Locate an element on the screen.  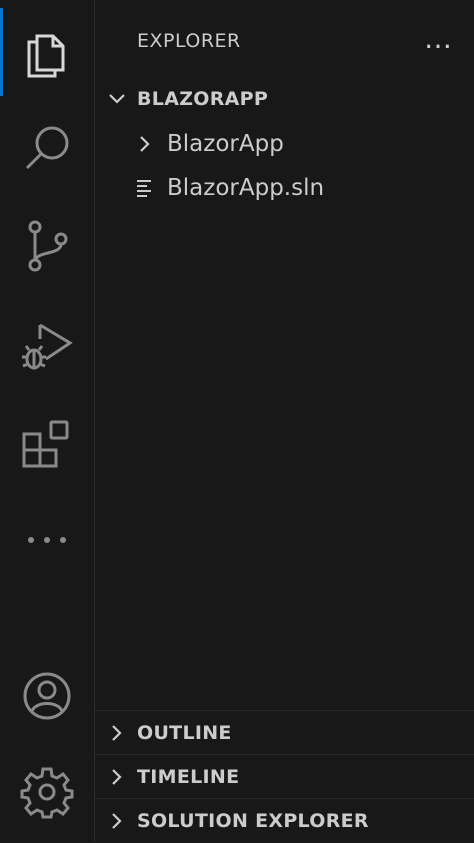
chevron-down-icon is located at coordinates (117, 99).